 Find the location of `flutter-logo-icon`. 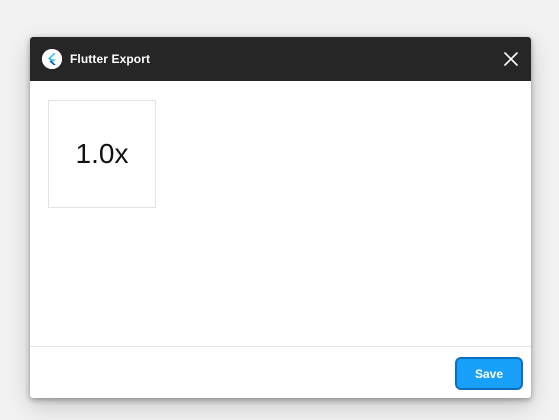

flutter-logo-icon is located at coordinates (52, 59).